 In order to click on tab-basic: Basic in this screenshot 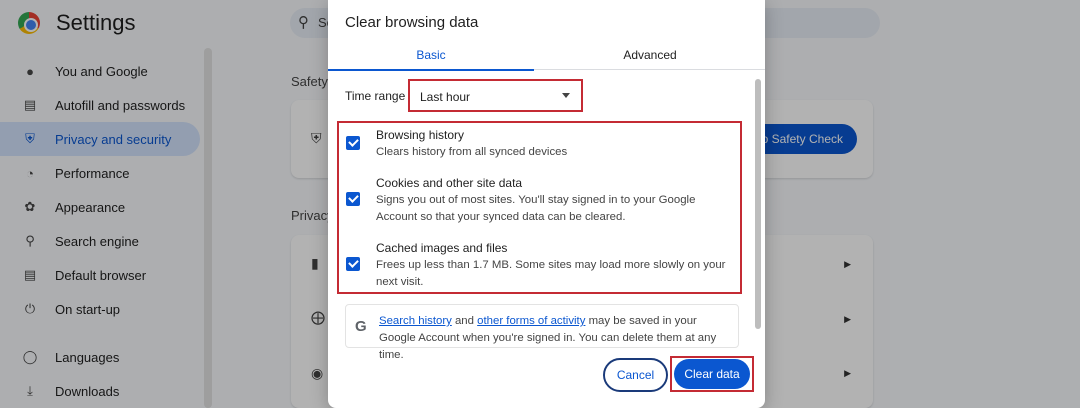, I will do `click(431, 55)`.